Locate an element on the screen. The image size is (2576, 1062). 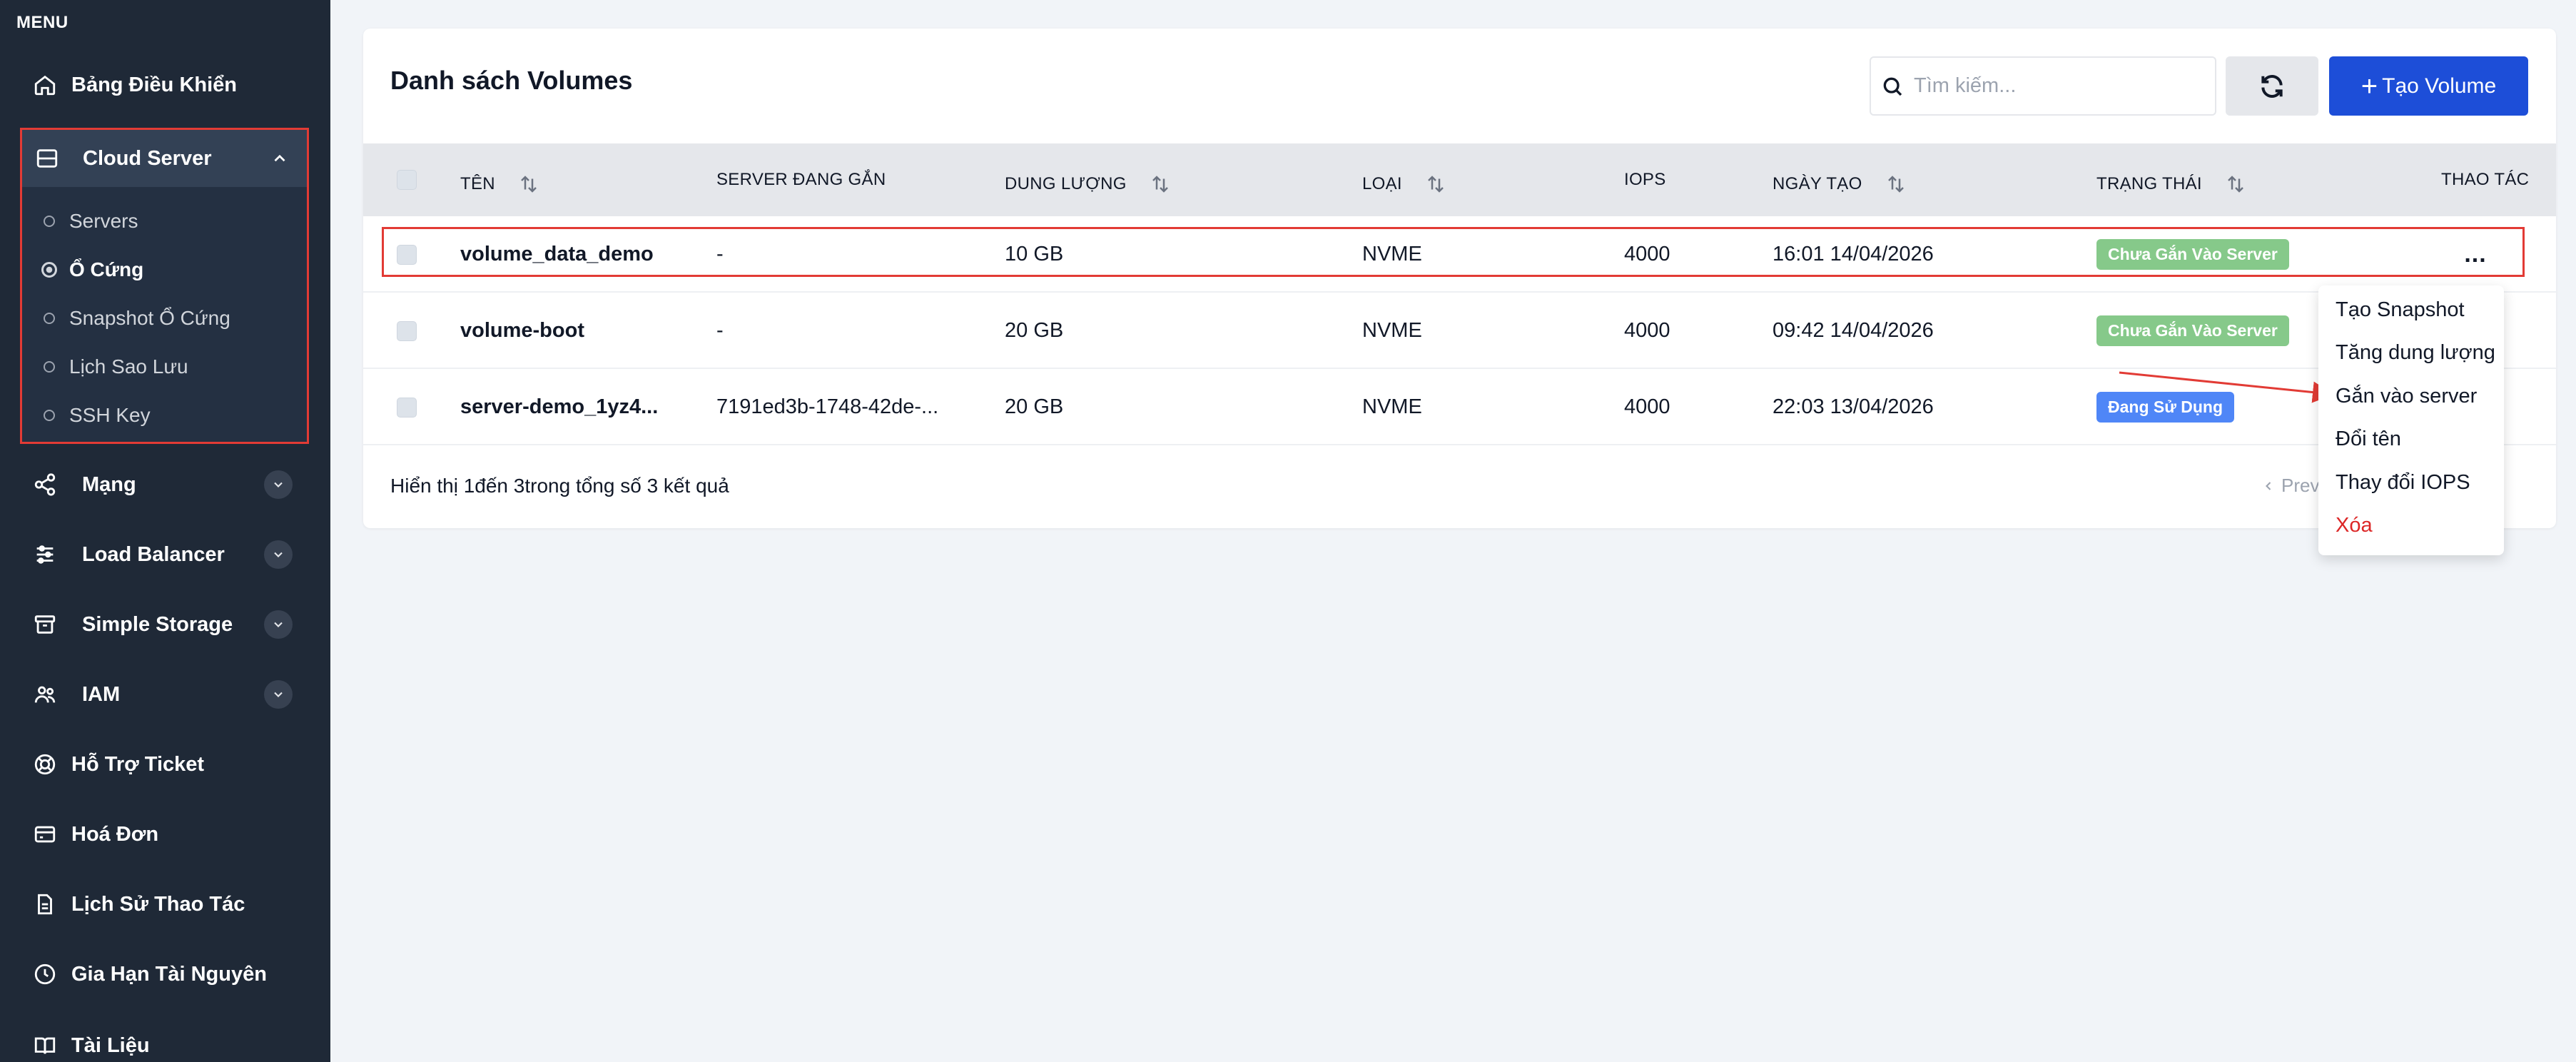
sidebar-item-label: Hỗ Trợ Ticket is located at coordinates (138, 764).